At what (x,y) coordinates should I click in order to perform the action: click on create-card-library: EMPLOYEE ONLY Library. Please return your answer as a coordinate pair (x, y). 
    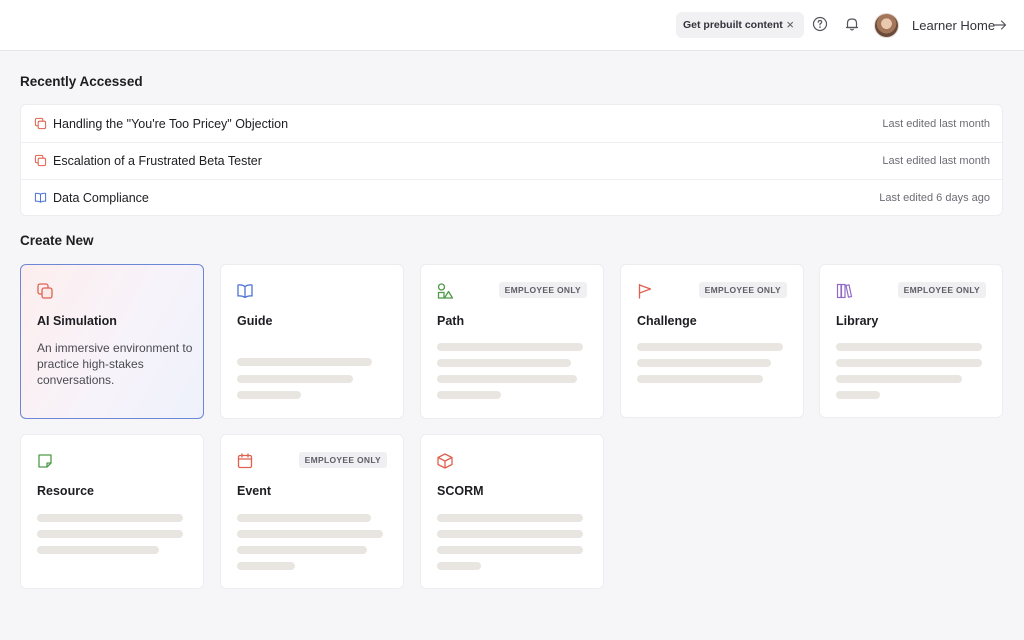
    Looking at the image, I should click on (911, 341).